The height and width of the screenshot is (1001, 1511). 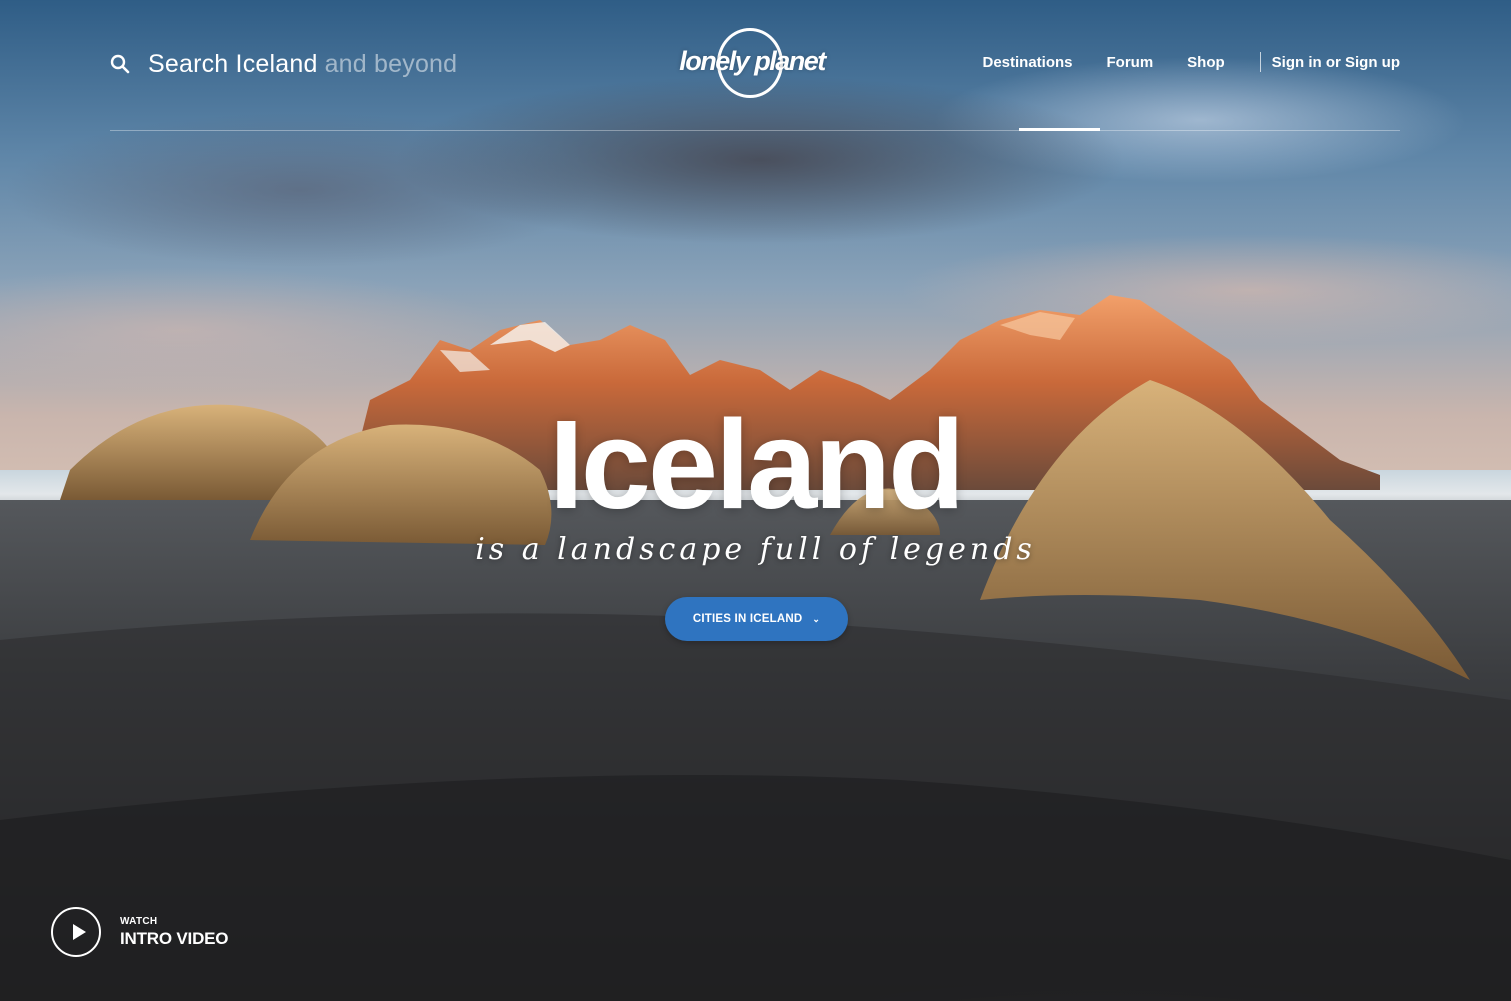 I want to click on intro-video-label: WATCH INTRO VIDEO, so click(x=174, y=932).